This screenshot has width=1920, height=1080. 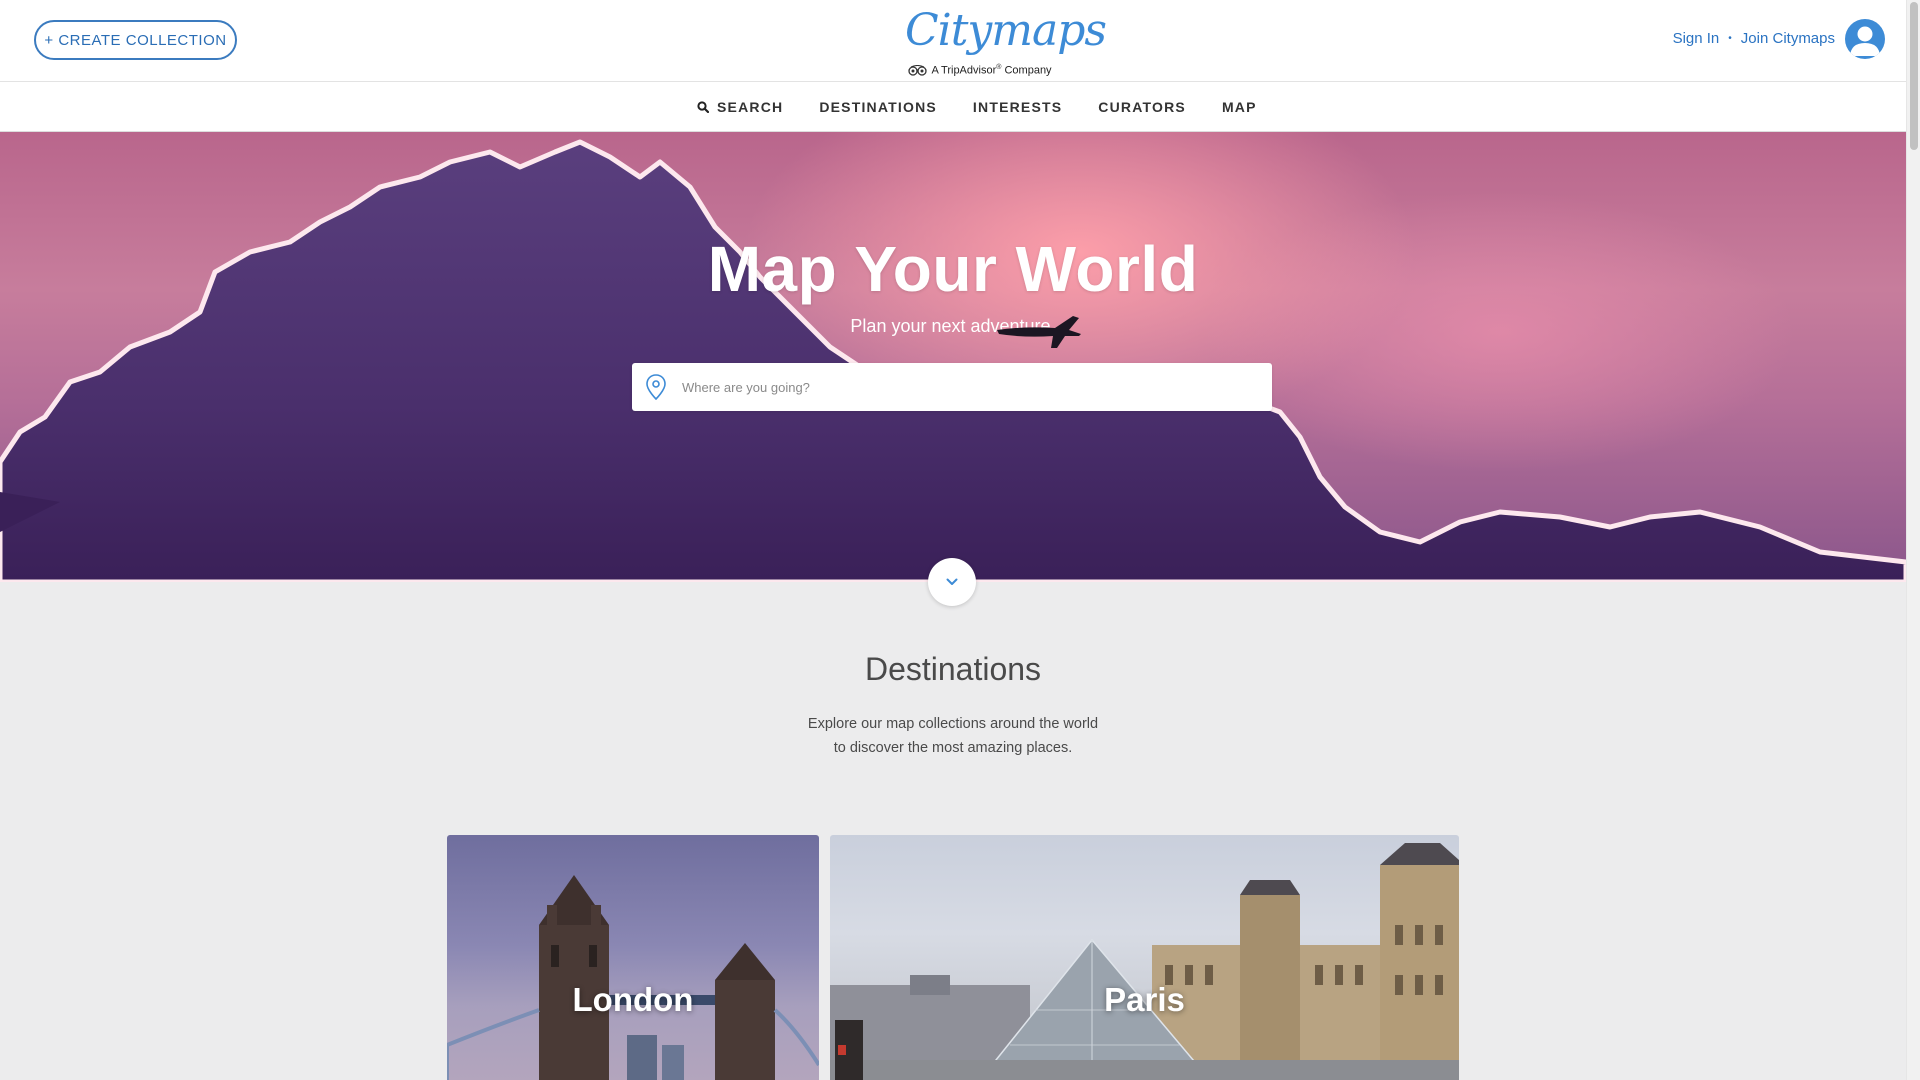 I want to click on destinations-description-line2: to discover the most amazing places., so click(x=953, y=748).